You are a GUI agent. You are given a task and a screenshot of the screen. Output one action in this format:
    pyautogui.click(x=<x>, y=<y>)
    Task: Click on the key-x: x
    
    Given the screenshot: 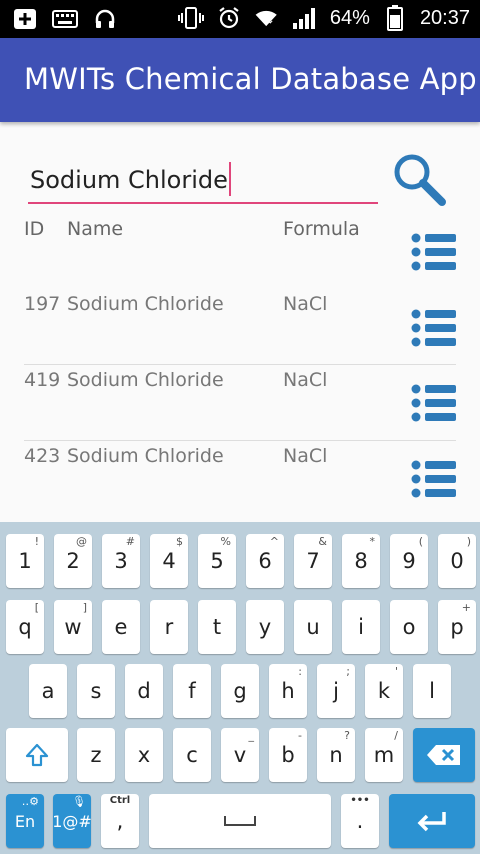 What is the action you would take?
    pyautogui.click(x=144, y=755)
    